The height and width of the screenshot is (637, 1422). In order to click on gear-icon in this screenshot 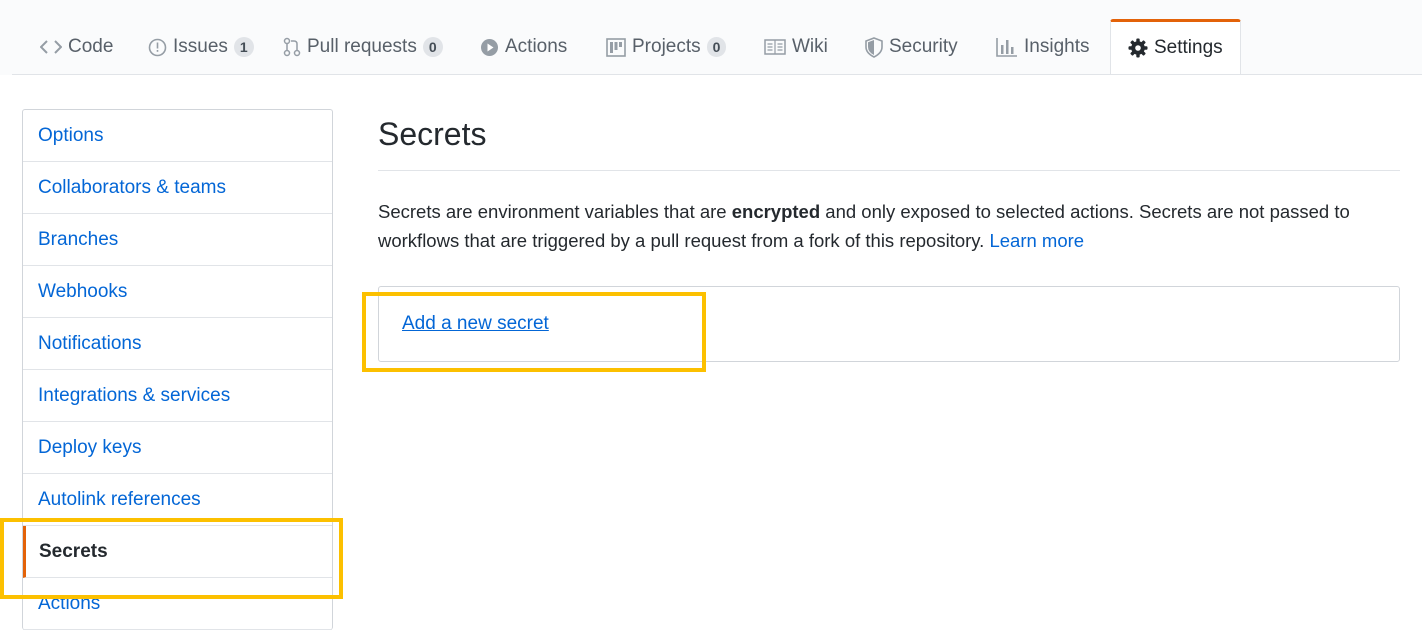, I will do `click(1138, 48)`.